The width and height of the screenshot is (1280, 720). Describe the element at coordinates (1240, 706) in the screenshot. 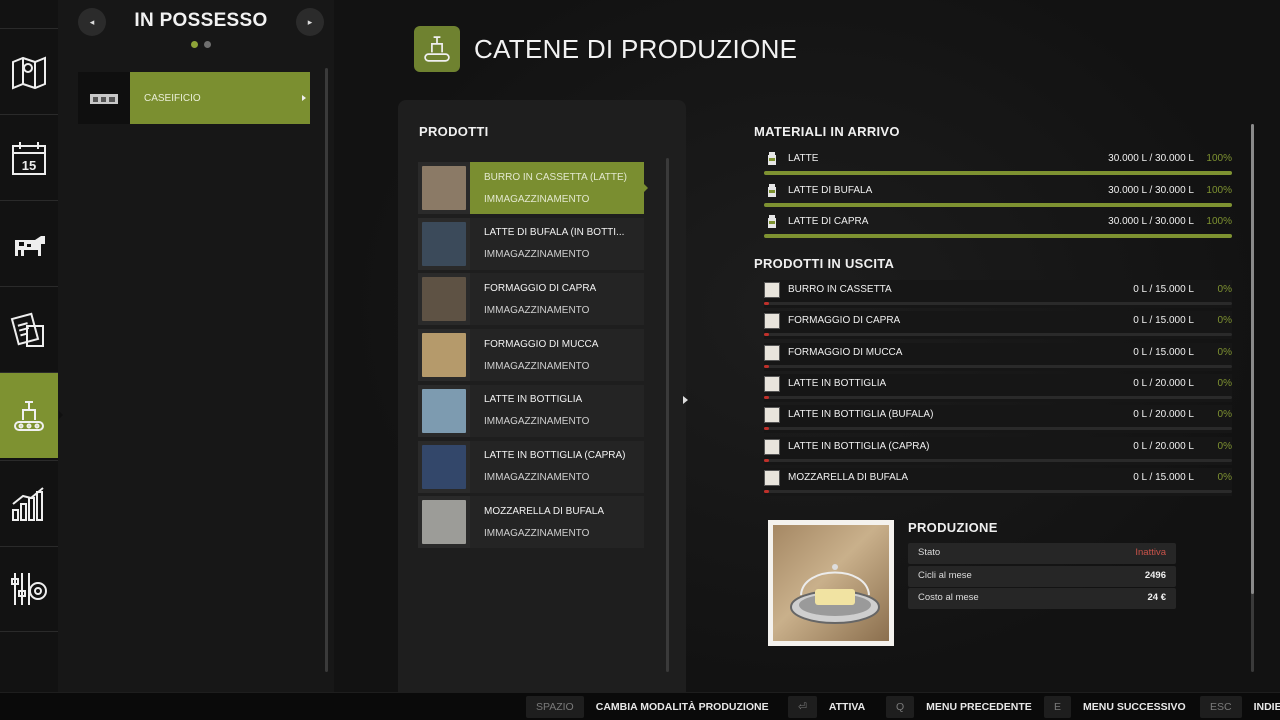

I see `hint-back: ESC INDIETRO` at that location.